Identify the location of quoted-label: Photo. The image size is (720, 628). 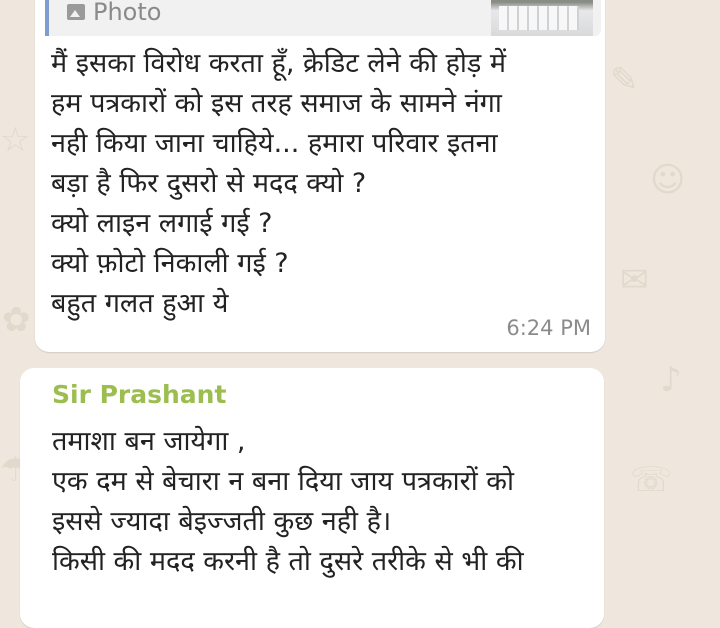
(114, 13).